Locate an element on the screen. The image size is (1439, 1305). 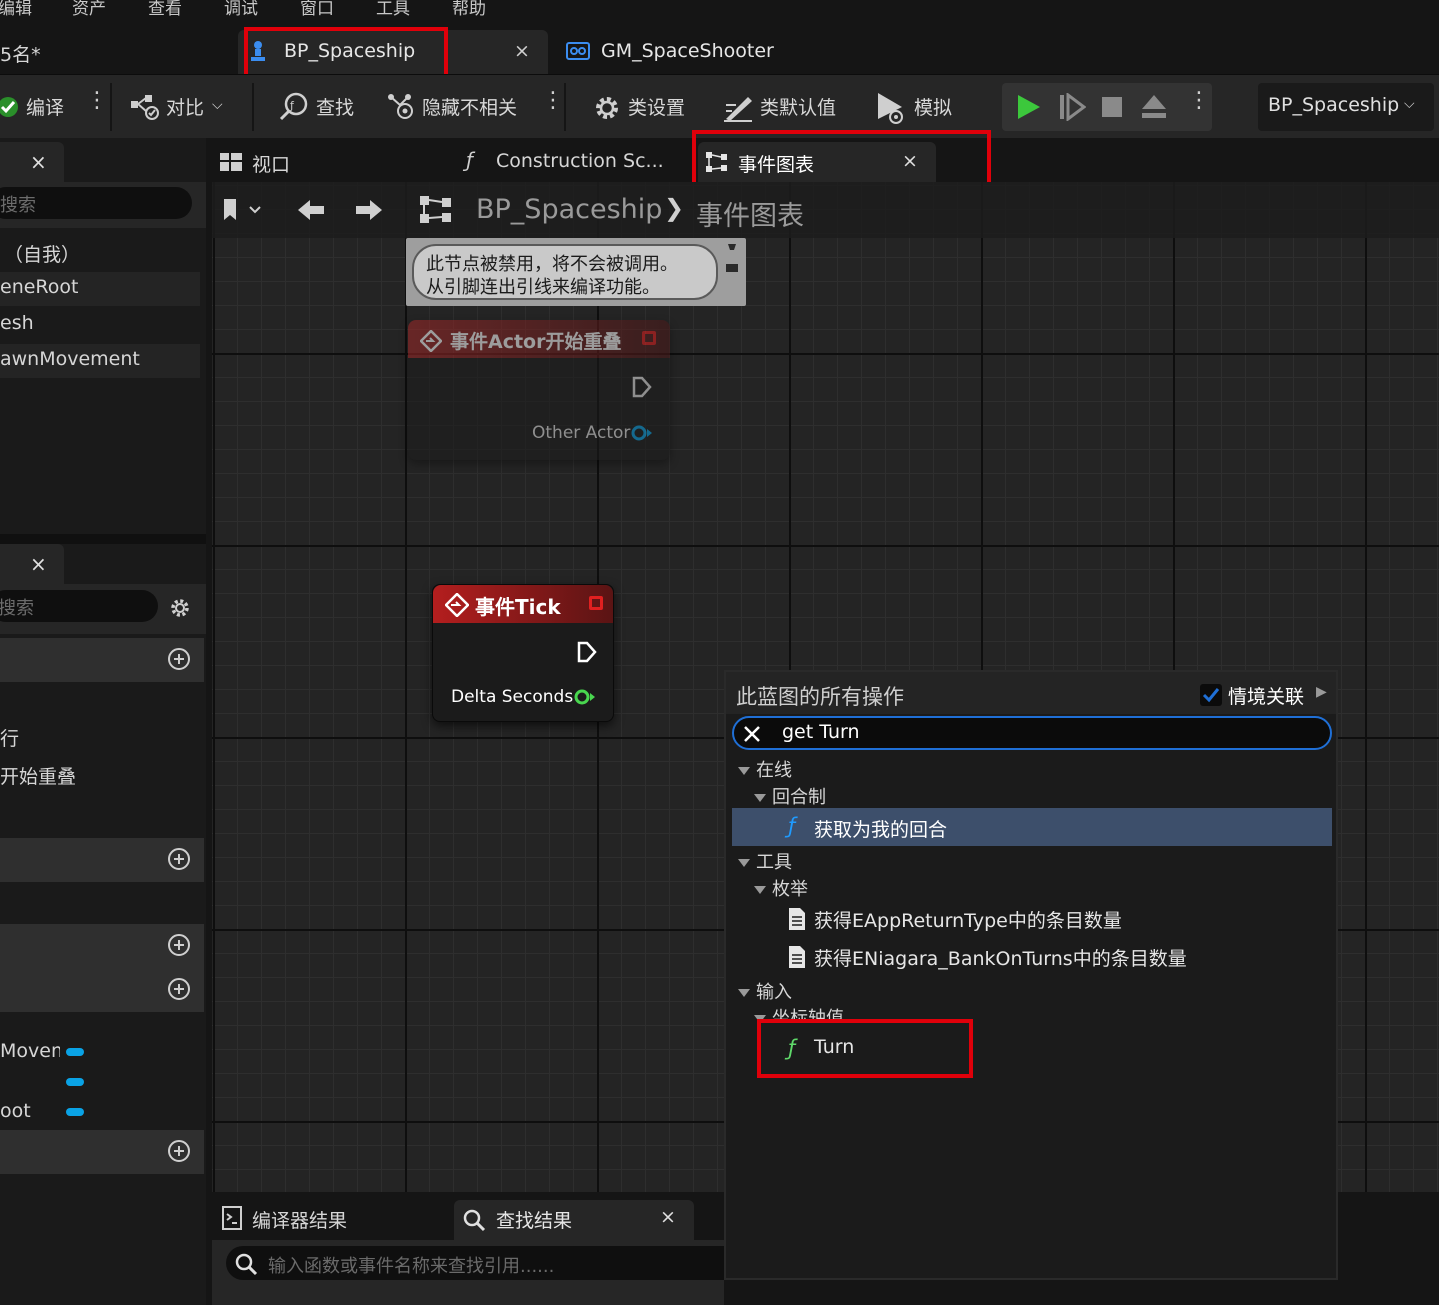
my-blueprint-tab: × is located at coordinates (32, 564).